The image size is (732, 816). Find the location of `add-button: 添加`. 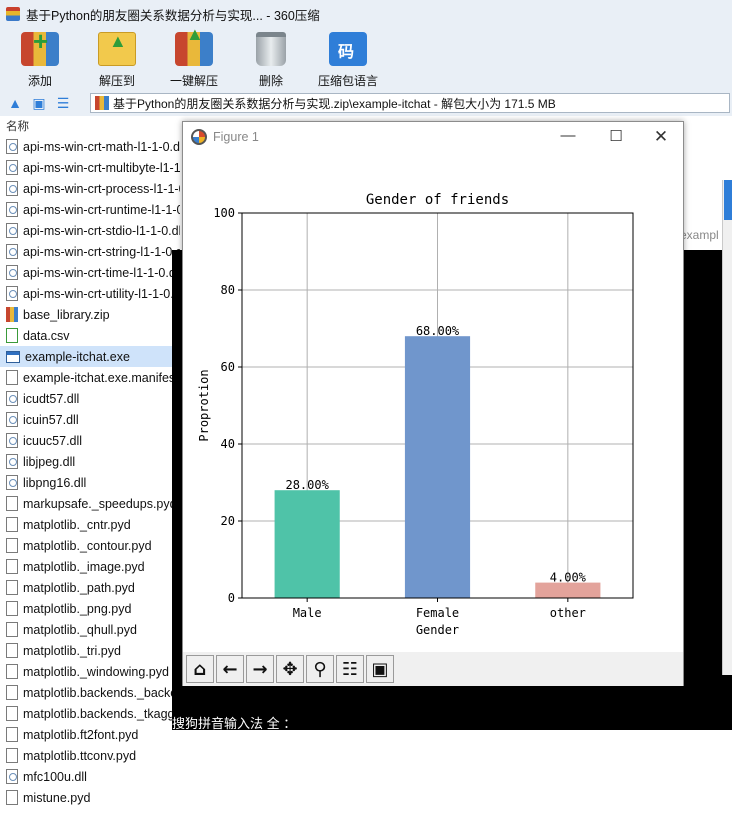

add-button: 添加 is located at coordinates (40, 58).